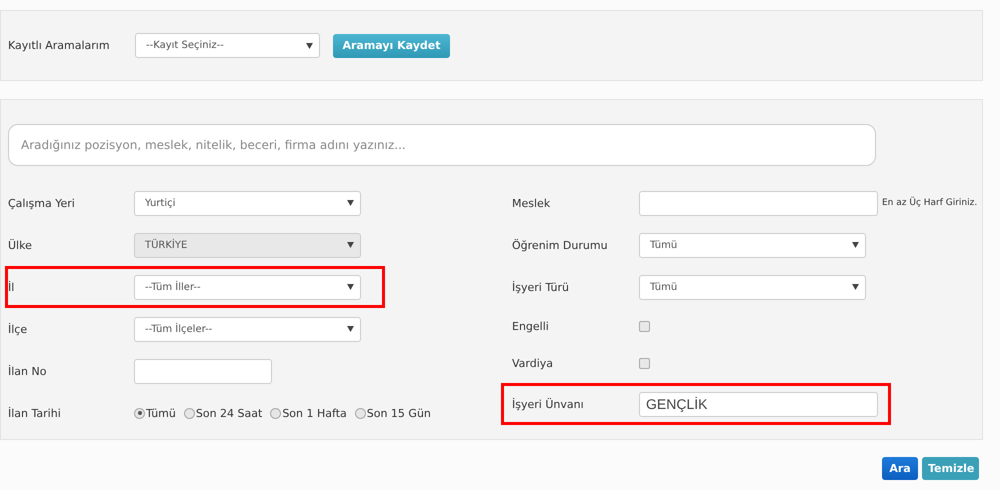 This screenshot has height=490, width=1000. I want to click on field-label: İşyeri Türü, so click(541, 287).